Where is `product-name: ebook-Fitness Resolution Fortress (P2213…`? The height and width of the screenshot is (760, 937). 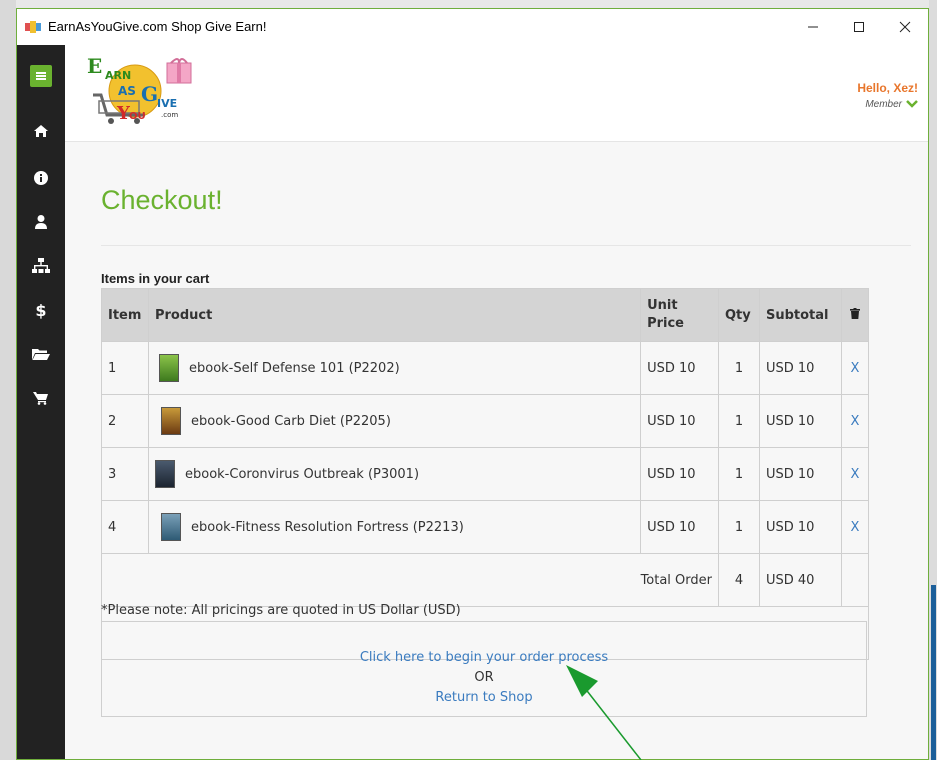 product-name: ebook-Fitness Resolution Fortress (P2213… is located at coordinates (327, 527).